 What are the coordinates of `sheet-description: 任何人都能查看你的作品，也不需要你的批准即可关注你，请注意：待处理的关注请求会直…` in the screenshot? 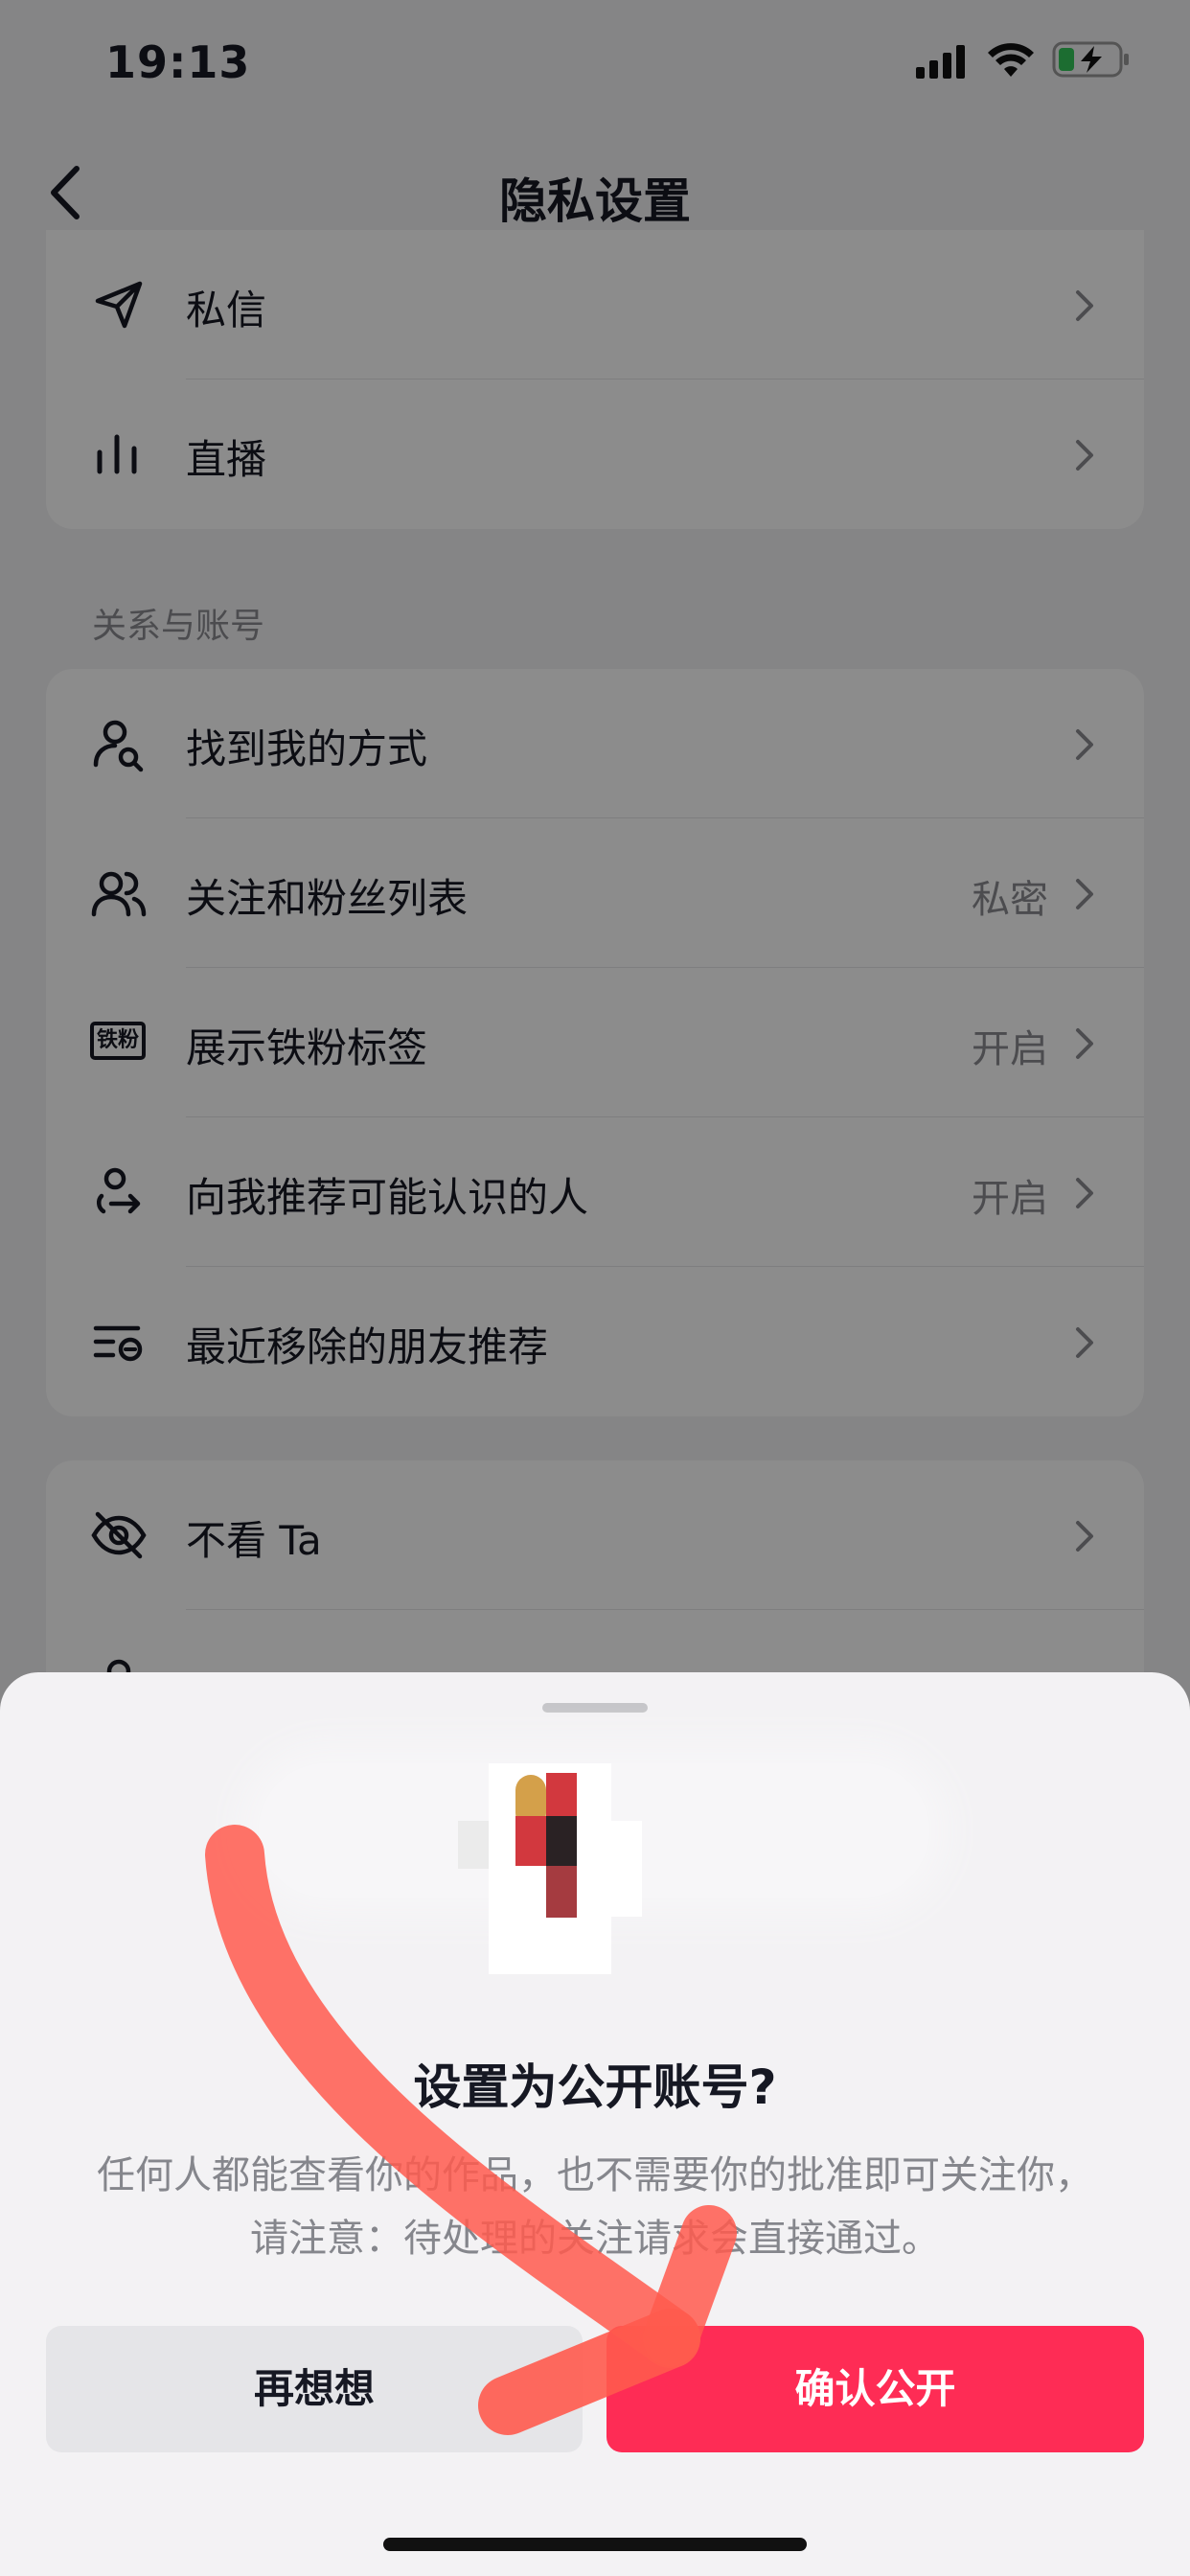 It's located at (595, 2207).